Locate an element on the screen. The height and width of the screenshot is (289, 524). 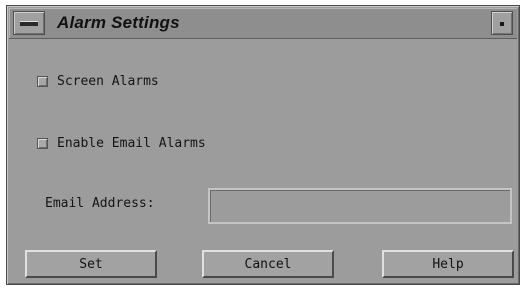
enable-email-alarms-label: Enable Email Alarms is located at coordinates (131, 143).